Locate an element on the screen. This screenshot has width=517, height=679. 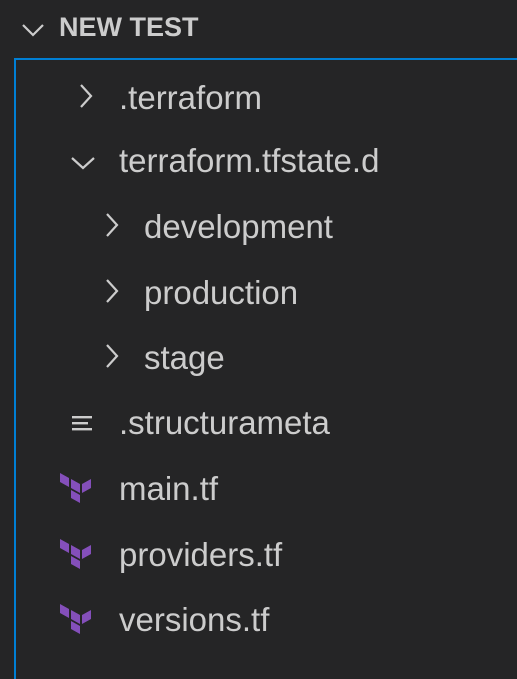
tree-item-tfstate-folder: terraform.tfstate.d is located at coordinates (258, 161).